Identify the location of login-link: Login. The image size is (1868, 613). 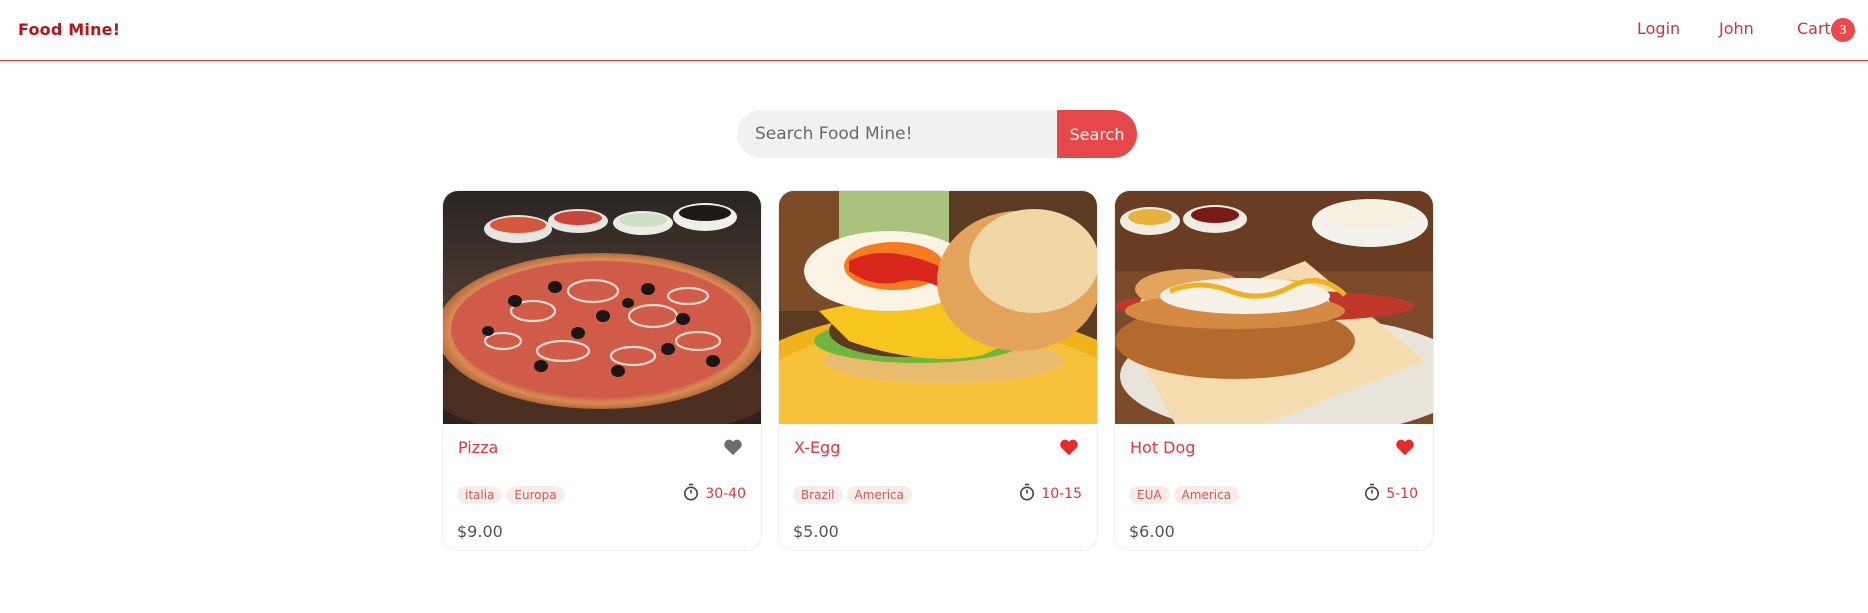
(1658, 28).